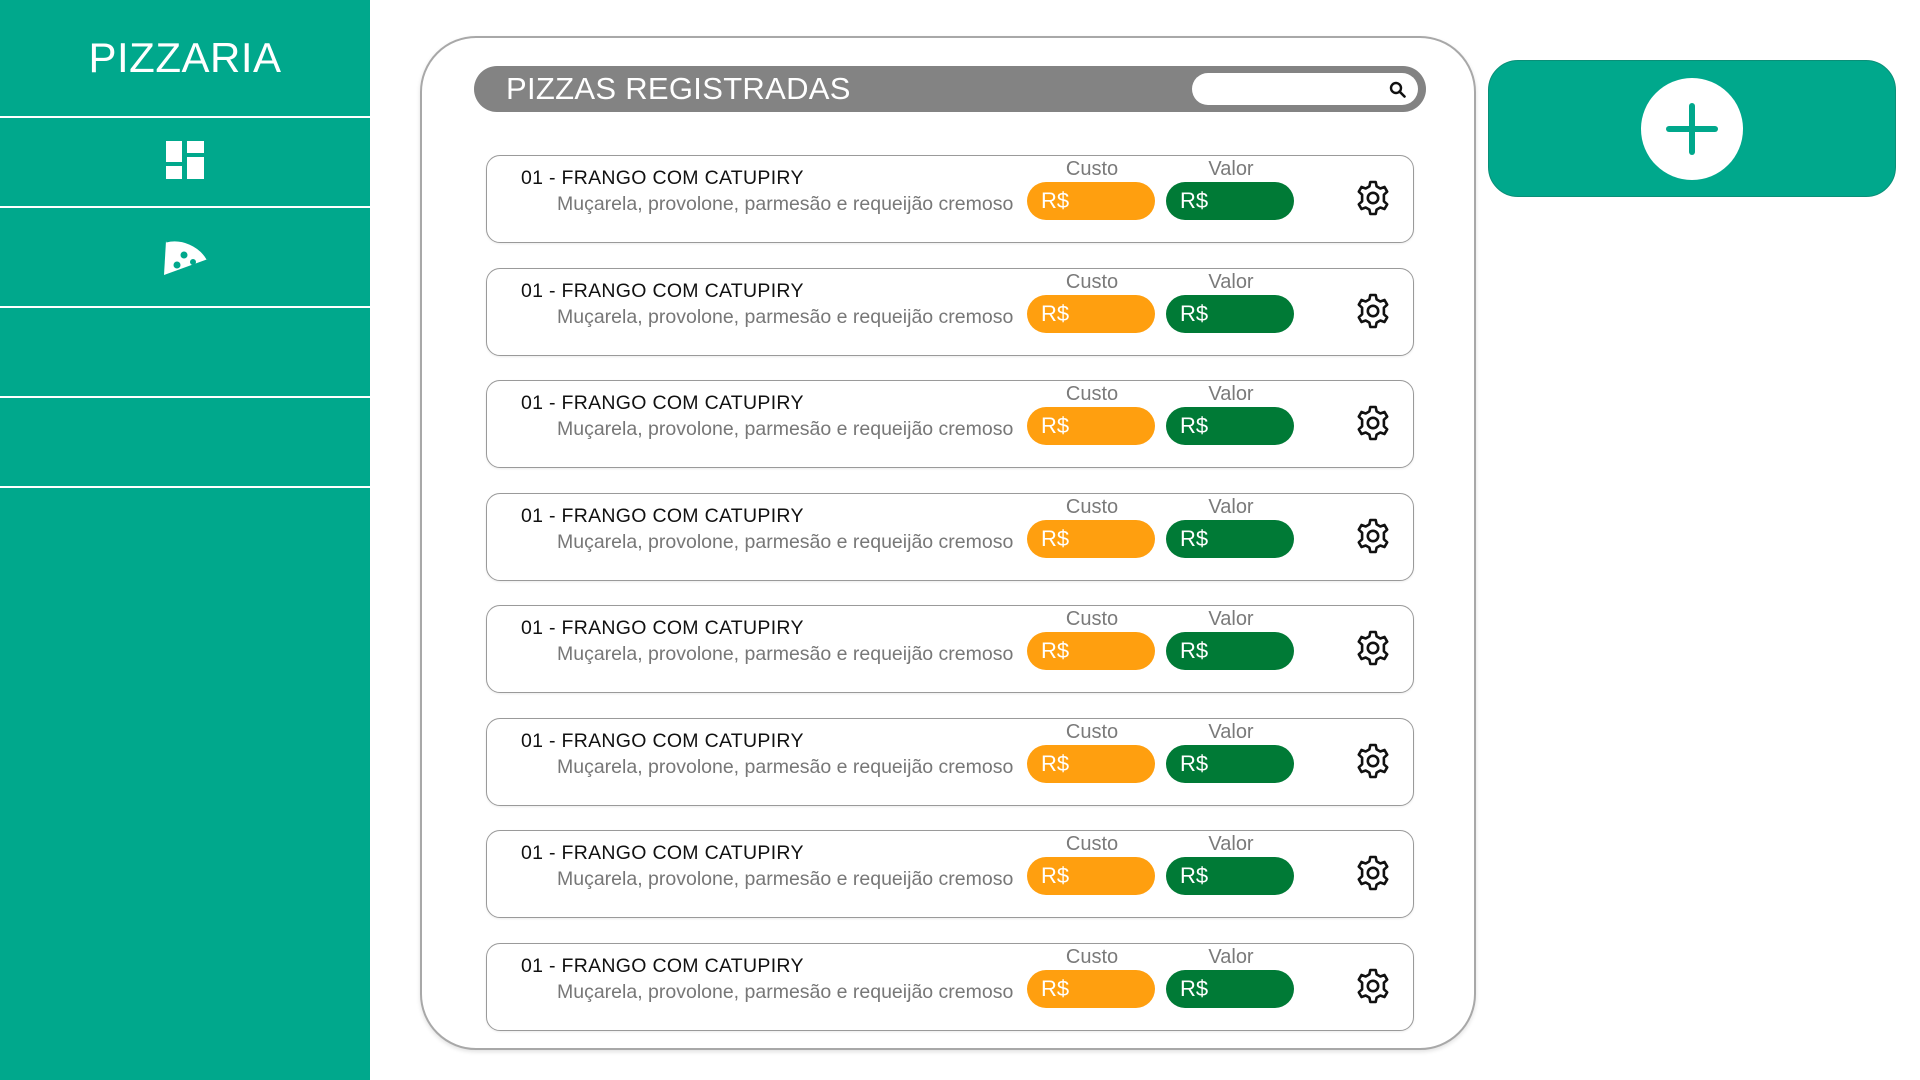 The height and width of the screenshot is (1080, 1920). Describe the element at coordinates (1397, 89) in the screenshot. I see `search-icon` at that location.